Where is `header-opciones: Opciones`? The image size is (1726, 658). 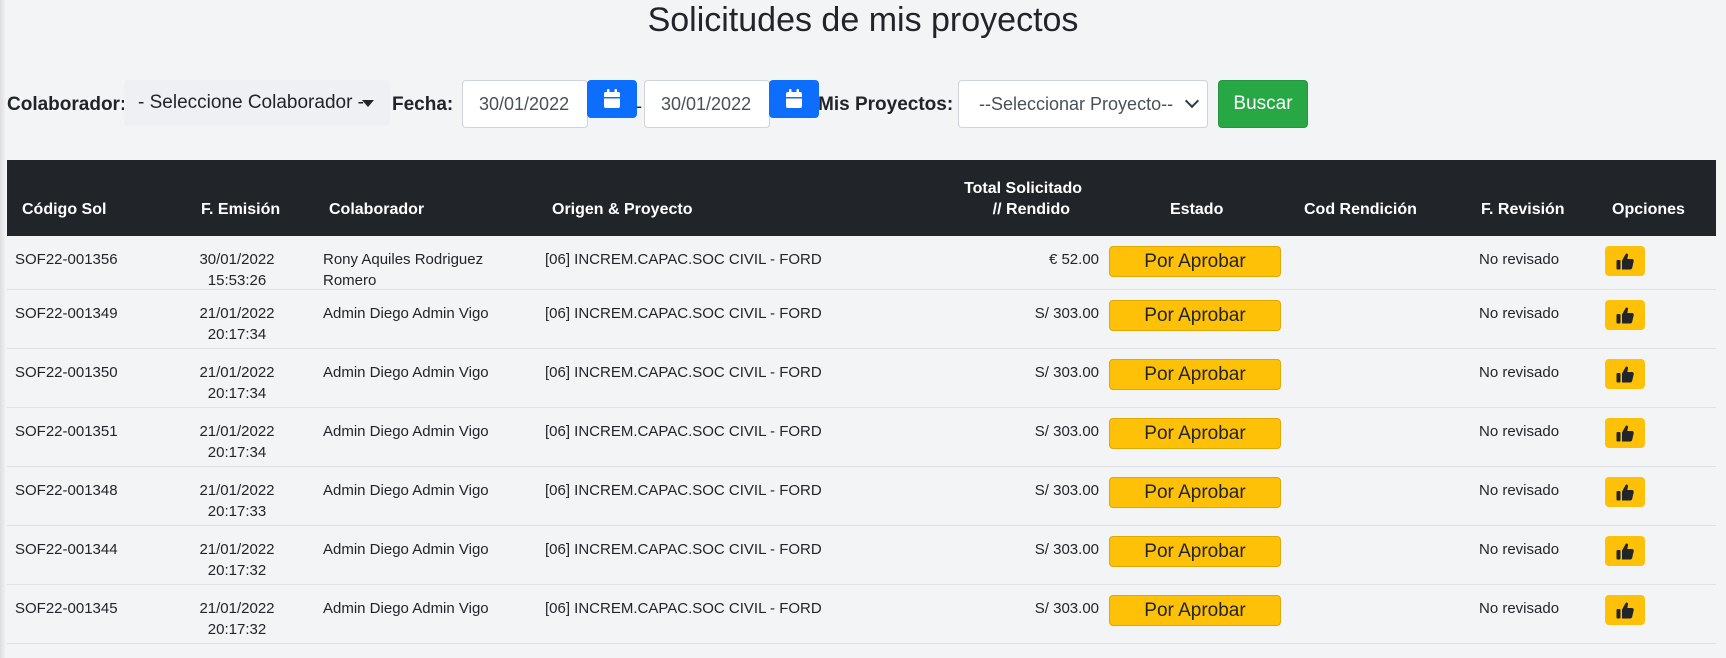
header-opciones: Opciones is located at coordinates (1648, 209).